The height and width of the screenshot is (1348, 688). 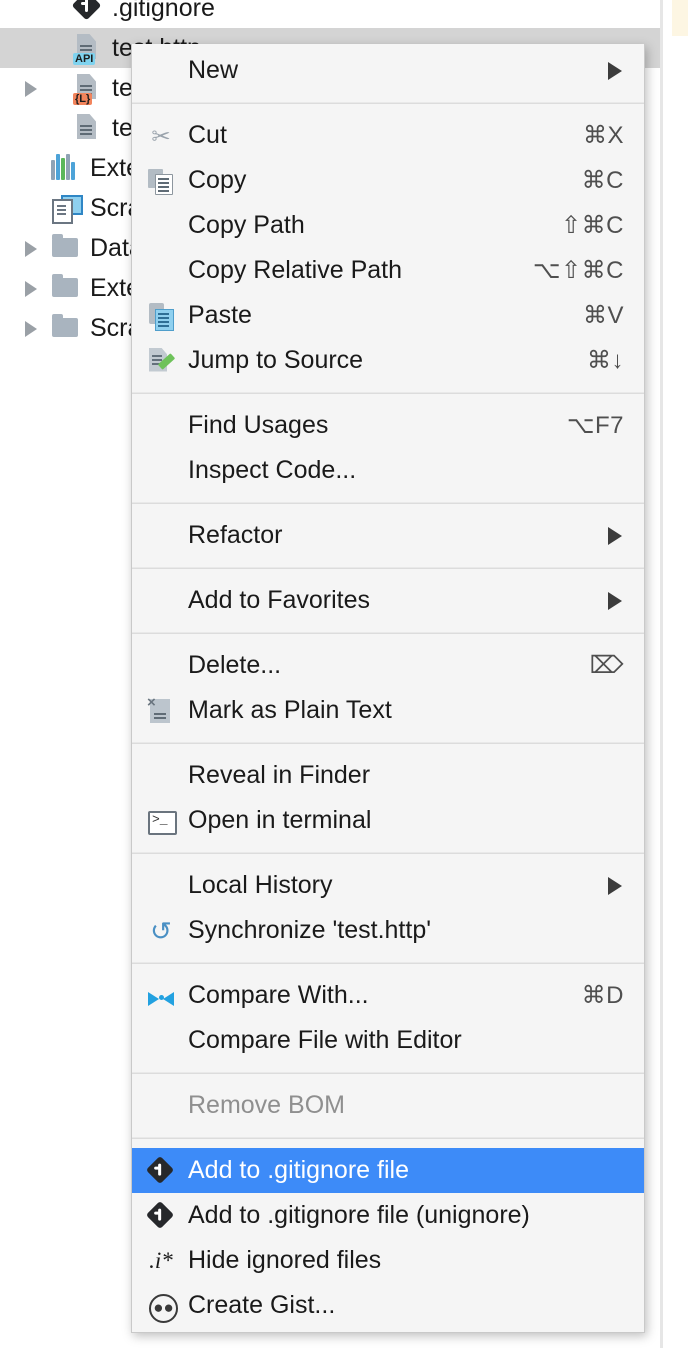 I want to click on menu-item: × Mark as Plain Text, so click(x=388, y=710).